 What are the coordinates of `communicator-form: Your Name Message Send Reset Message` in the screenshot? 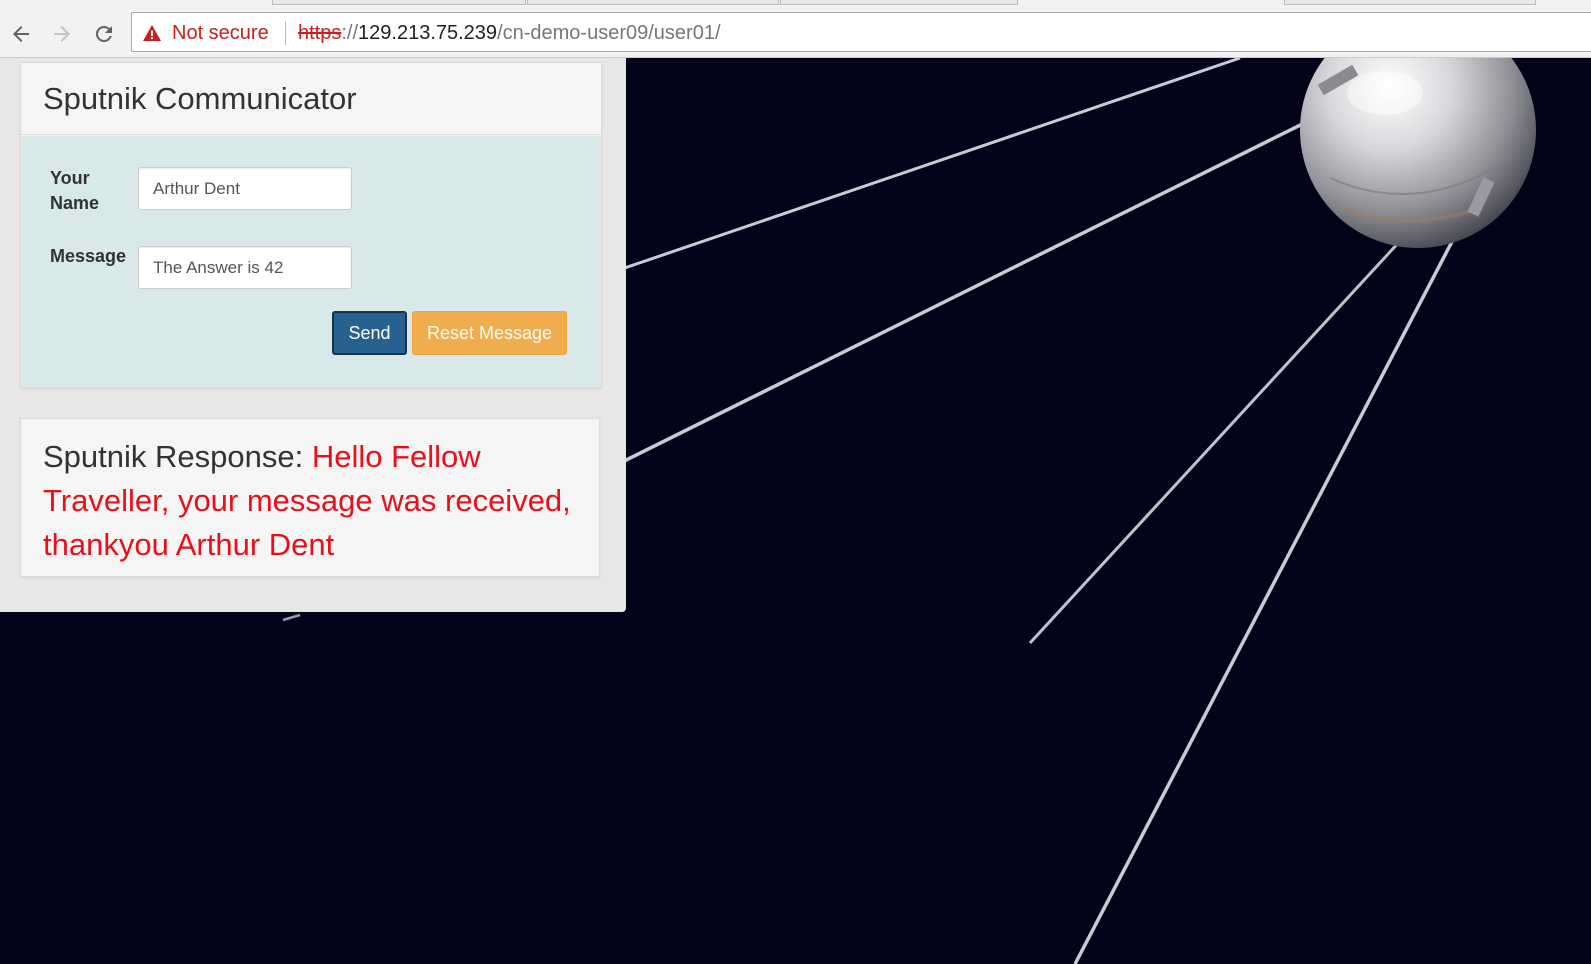 It's located at (311, 261).